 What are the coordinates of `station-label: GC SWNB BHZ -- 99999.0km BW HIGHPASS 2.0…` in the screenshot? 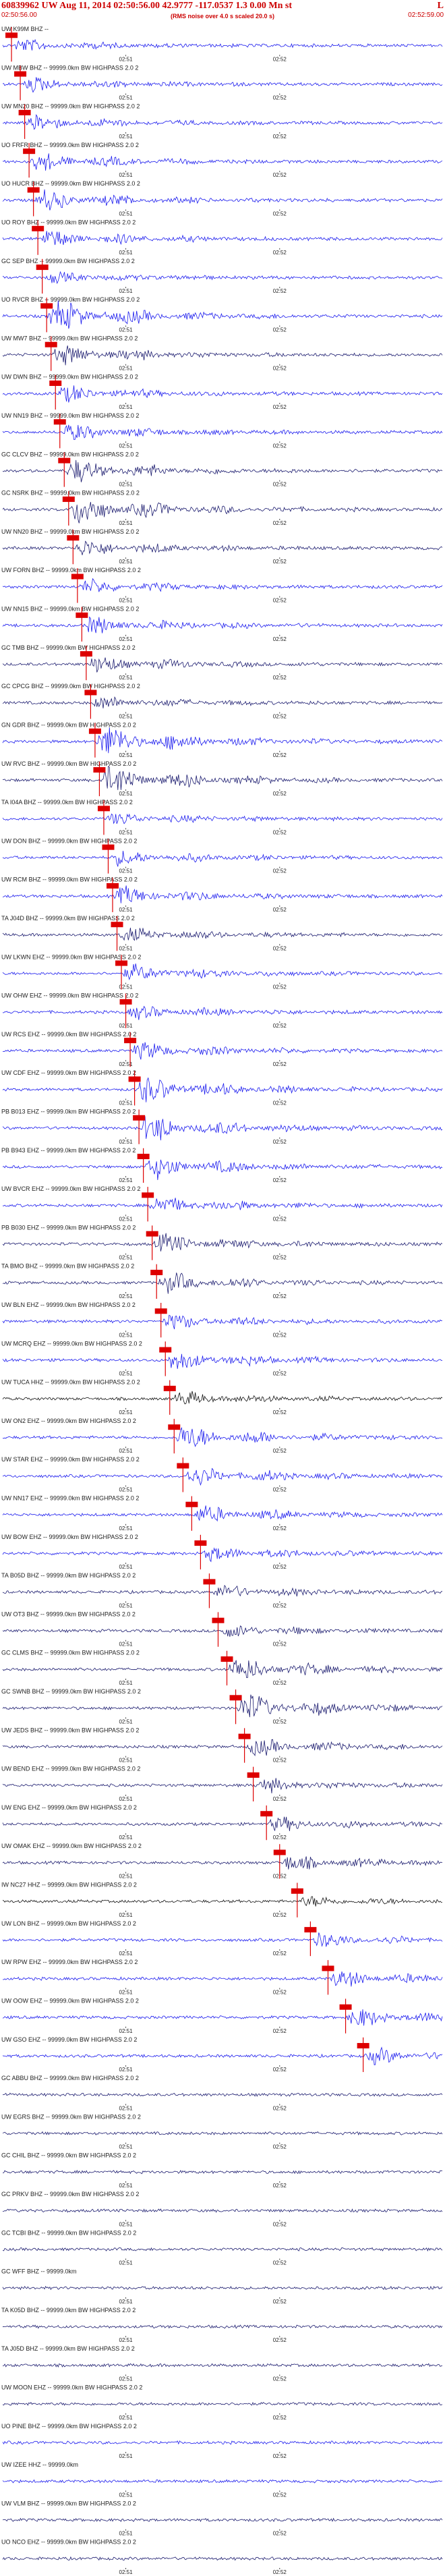 It's located at (71, 1691).